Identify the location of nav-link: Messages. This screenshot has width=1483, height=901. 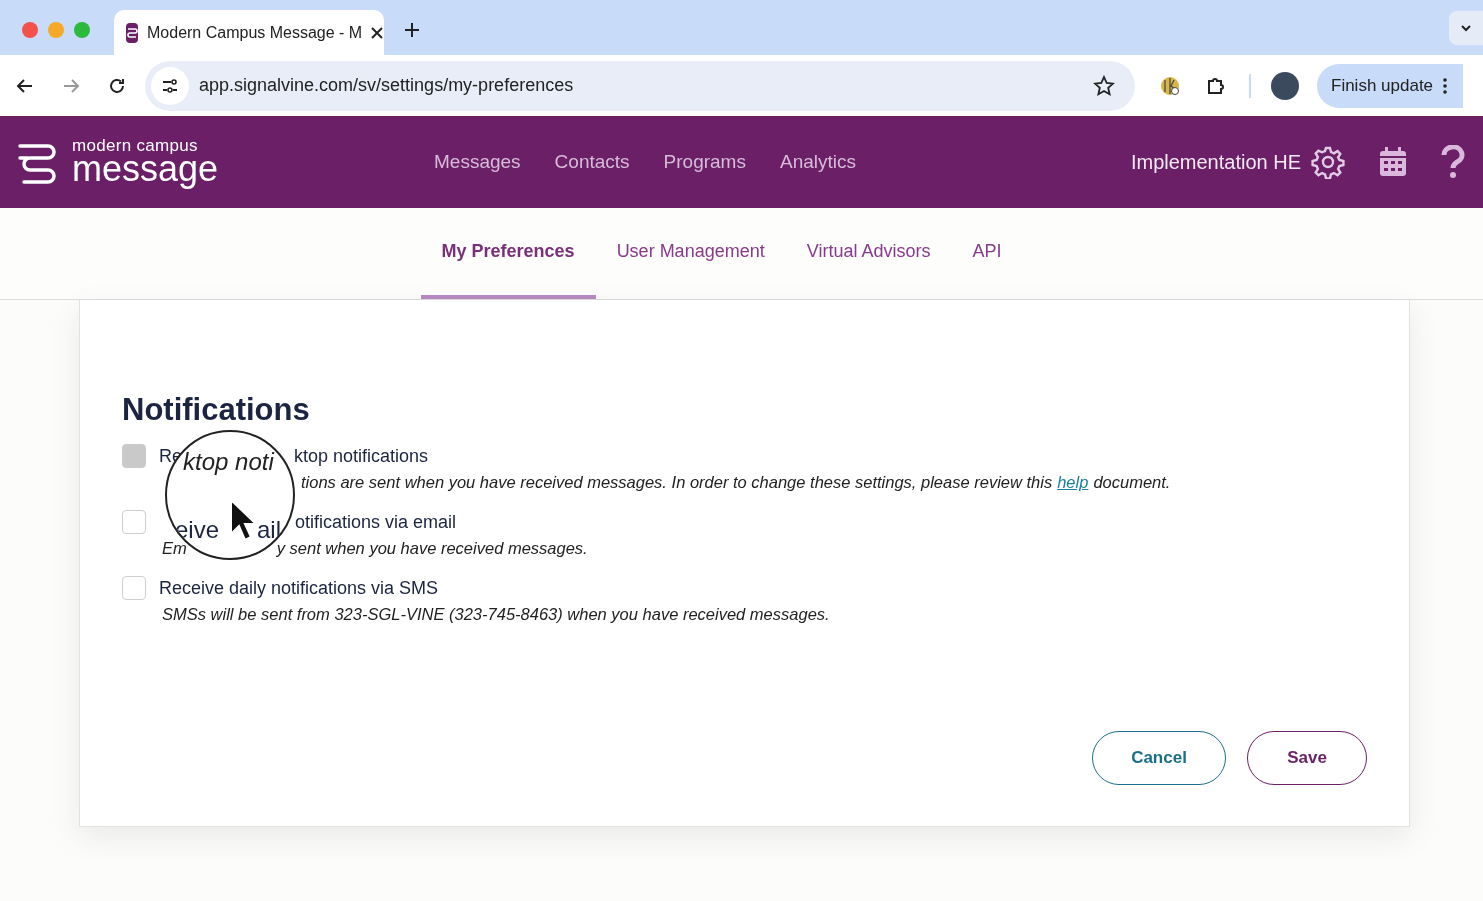
(477, 162).